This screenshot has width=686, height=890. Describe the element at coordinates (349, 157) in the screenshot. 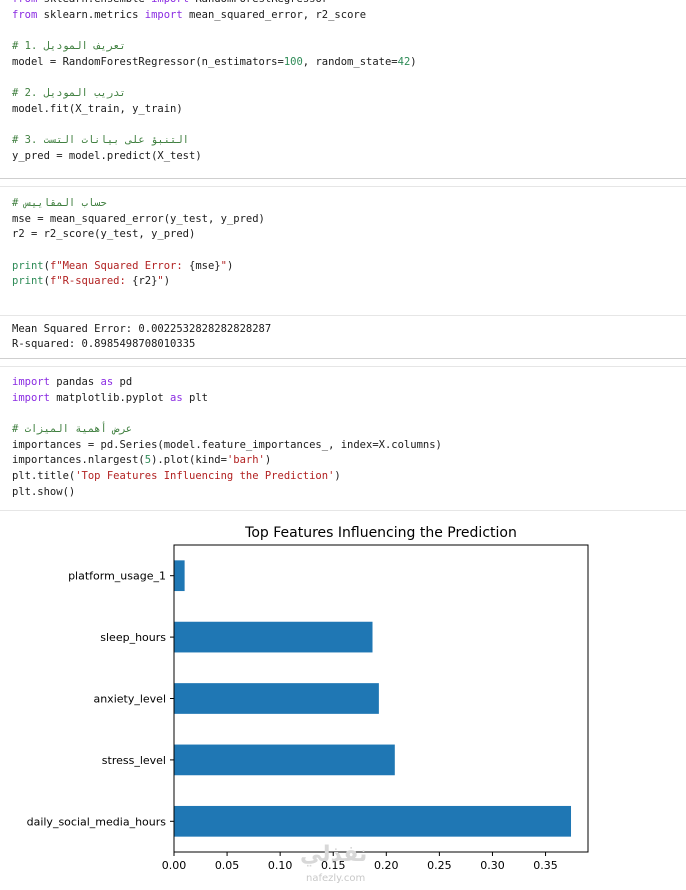

I see `code-line: y_pred = model.predict(X_test)` at that location.